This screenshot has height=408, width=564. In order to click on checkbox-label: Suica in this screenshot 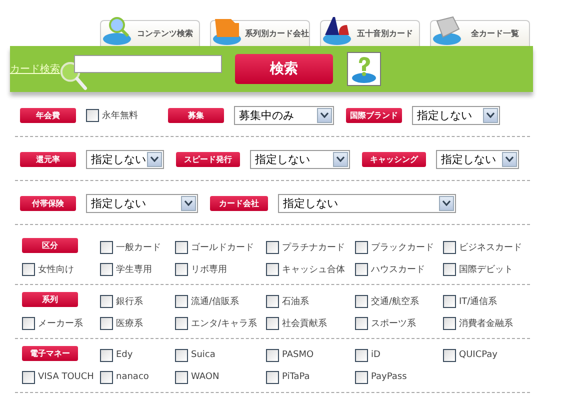, I will do `click(203, 355)`.